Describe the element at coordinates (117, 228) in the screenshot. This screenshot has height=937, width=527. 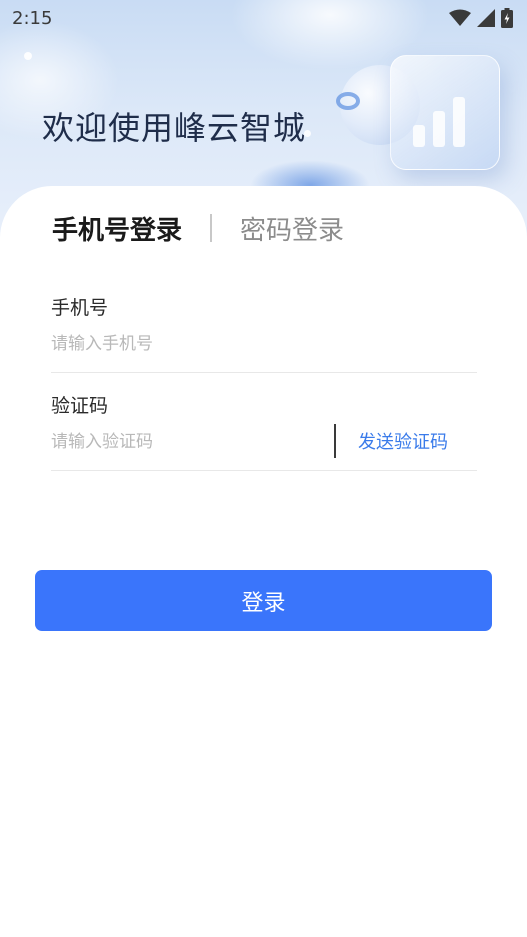
I see `tab-phone-login: 手机号登录` at that location.